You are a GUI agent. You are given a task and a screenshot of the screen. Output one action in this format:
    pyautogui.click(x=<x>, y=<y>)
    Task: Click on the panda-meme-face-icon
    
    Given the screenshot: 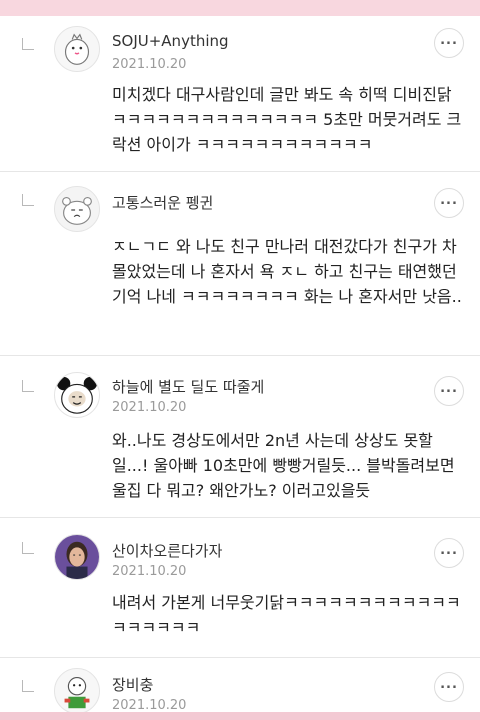 What is the action you would take?
    pyautogui.click(x=77, y=395)
    